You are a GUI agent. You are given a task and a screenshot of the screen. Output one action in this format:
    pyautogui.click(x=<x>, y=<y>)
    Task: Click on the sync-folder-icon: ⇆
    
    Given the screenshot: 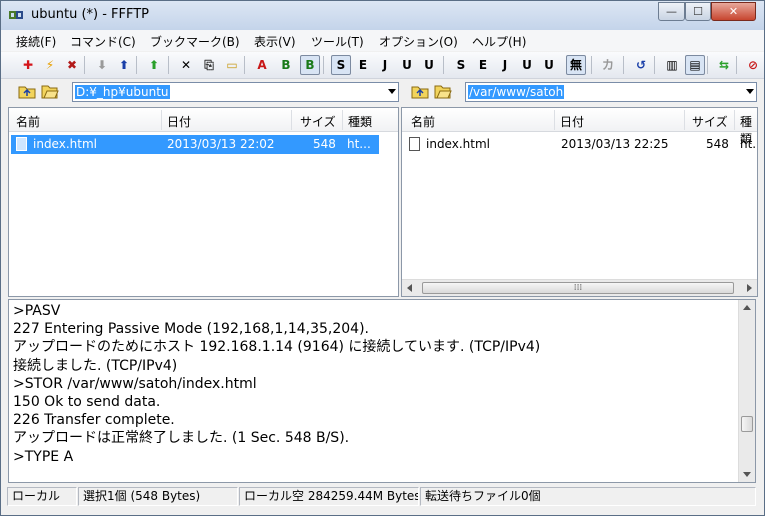 What is the action you would take?
    pyautogui.click(x=724, y=65)
    